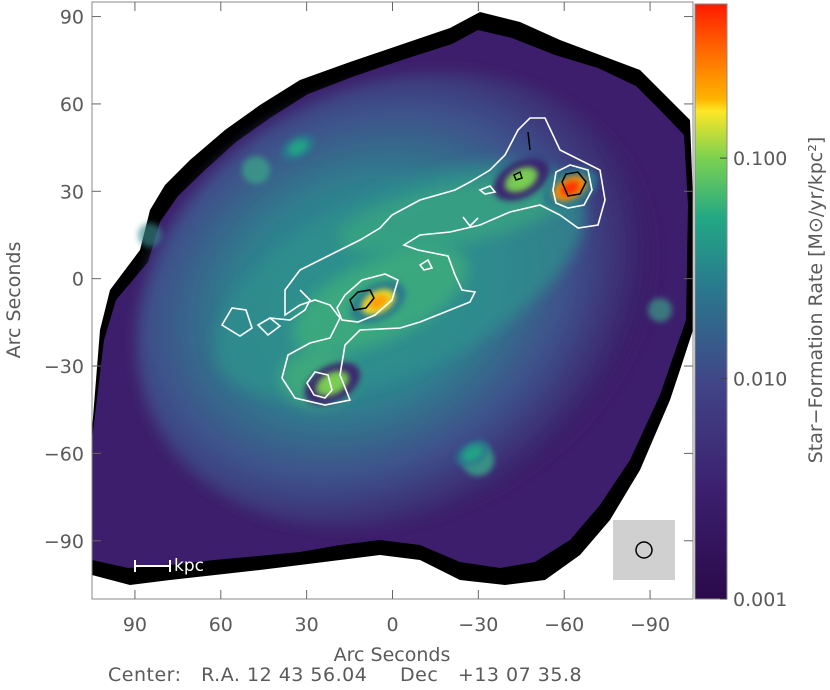 This screenshot has width=830, height=690. I want to click on beam-box, so click(644, 550).